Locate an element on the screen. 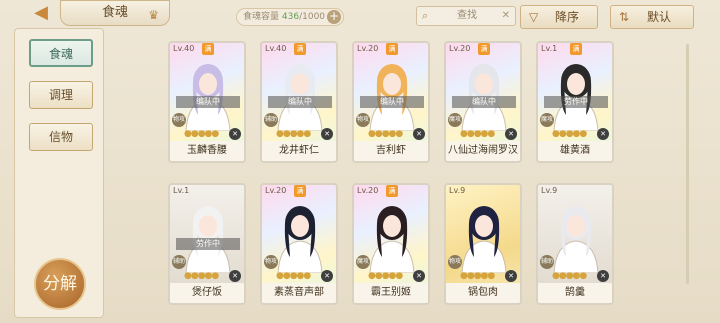  capacity-box: 食魂容量 436/1000 + is located at coordinates (290, 17).